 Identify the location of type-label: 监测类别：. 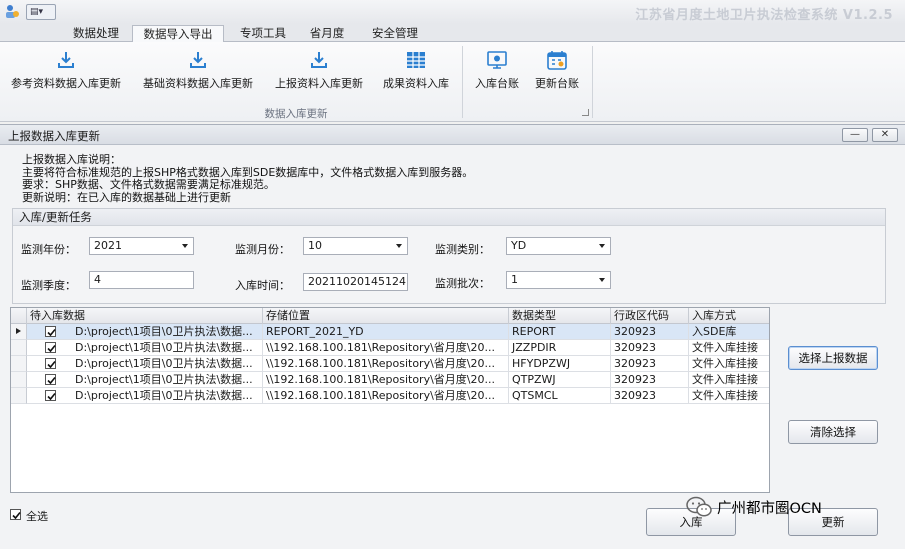
(462, 249).